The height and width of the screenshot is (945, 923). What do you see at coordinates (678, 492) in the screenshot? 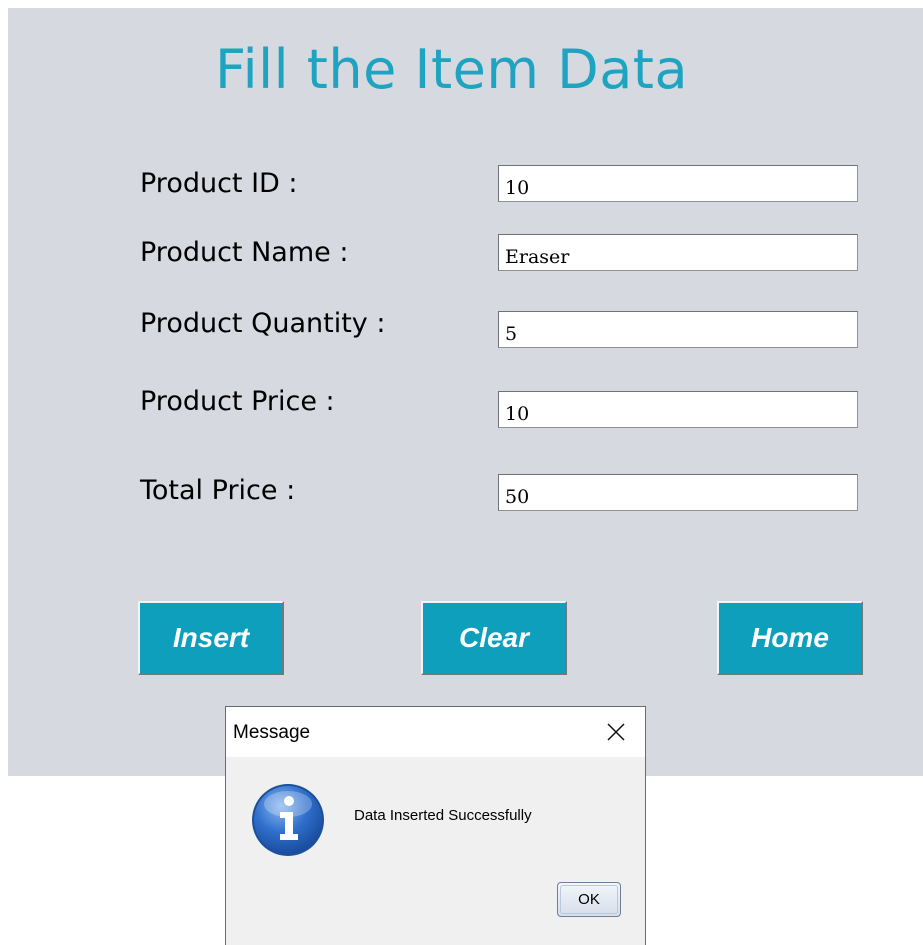
I see `total-price-input` at bounding box center [678, 492].